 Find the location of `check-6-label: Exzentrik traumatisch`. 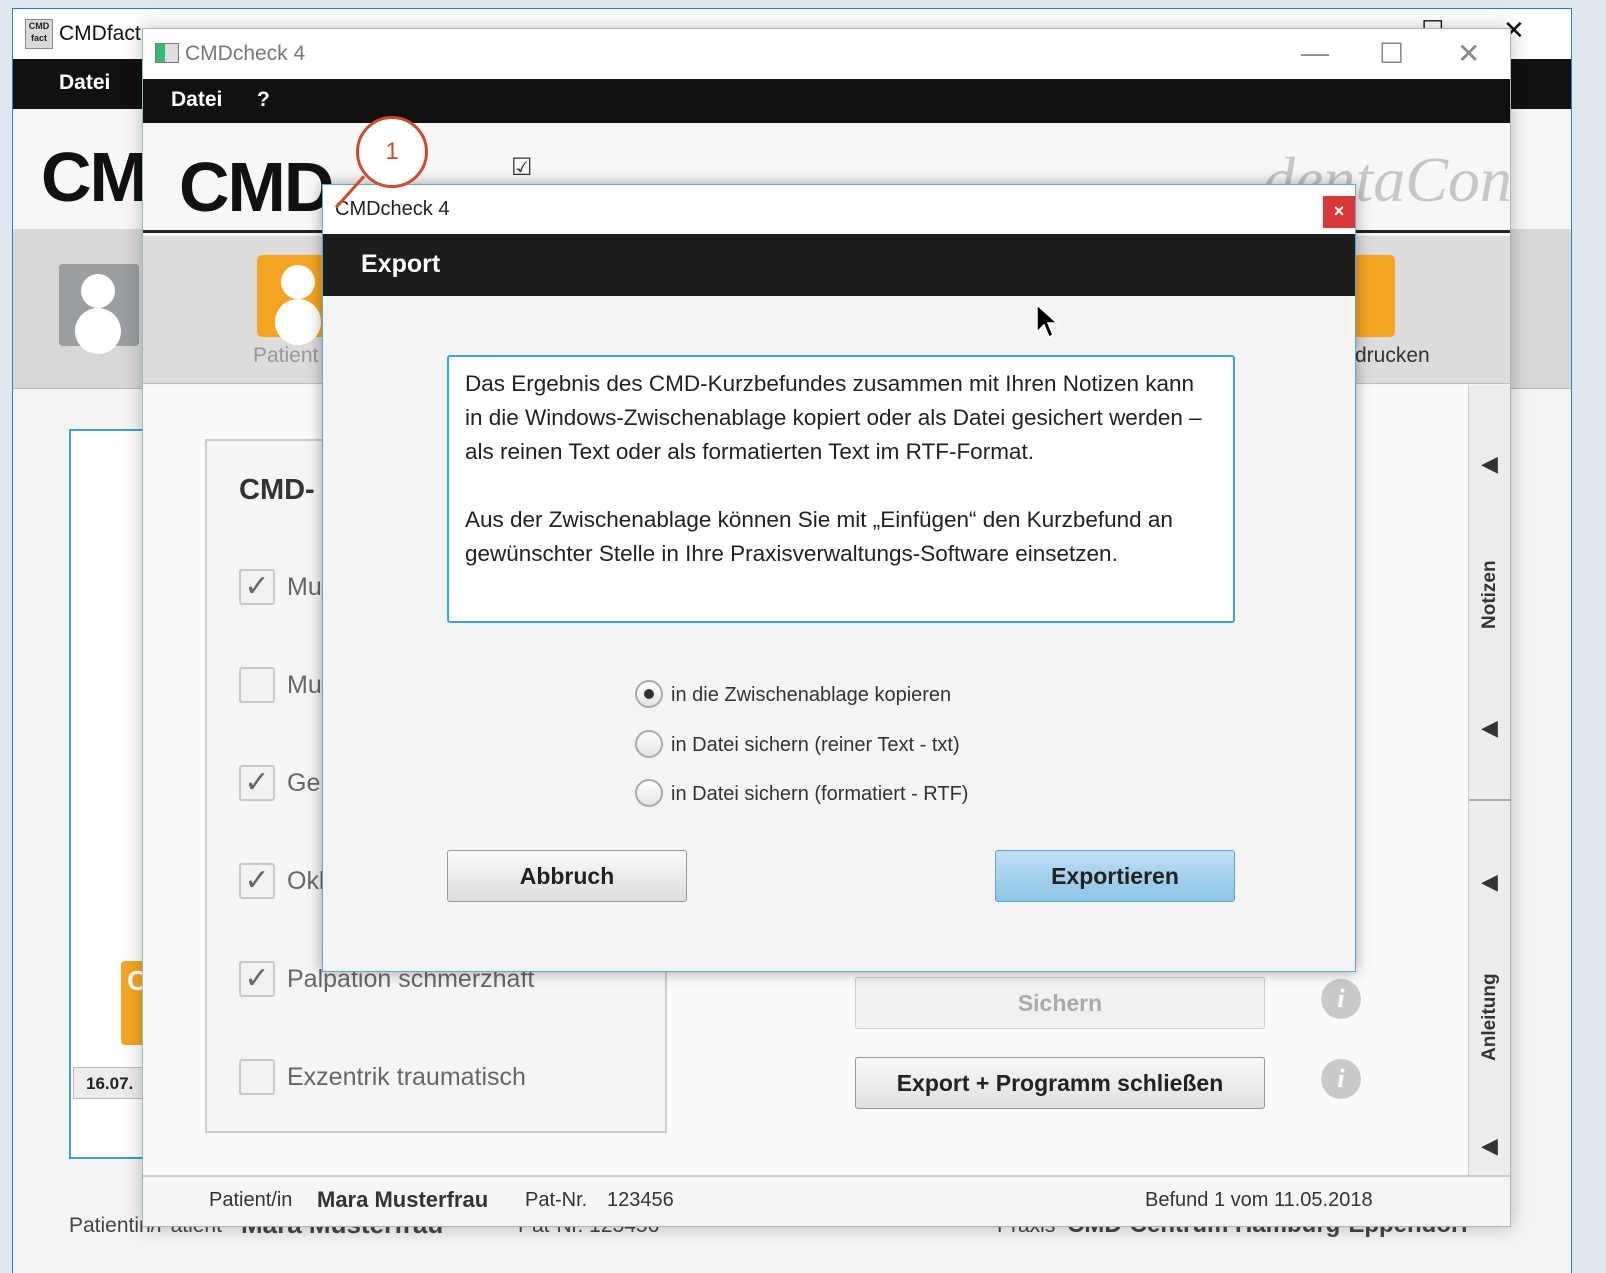

check-6-label: Exzentrik traumatisch is located at coordinates (406, 1077).